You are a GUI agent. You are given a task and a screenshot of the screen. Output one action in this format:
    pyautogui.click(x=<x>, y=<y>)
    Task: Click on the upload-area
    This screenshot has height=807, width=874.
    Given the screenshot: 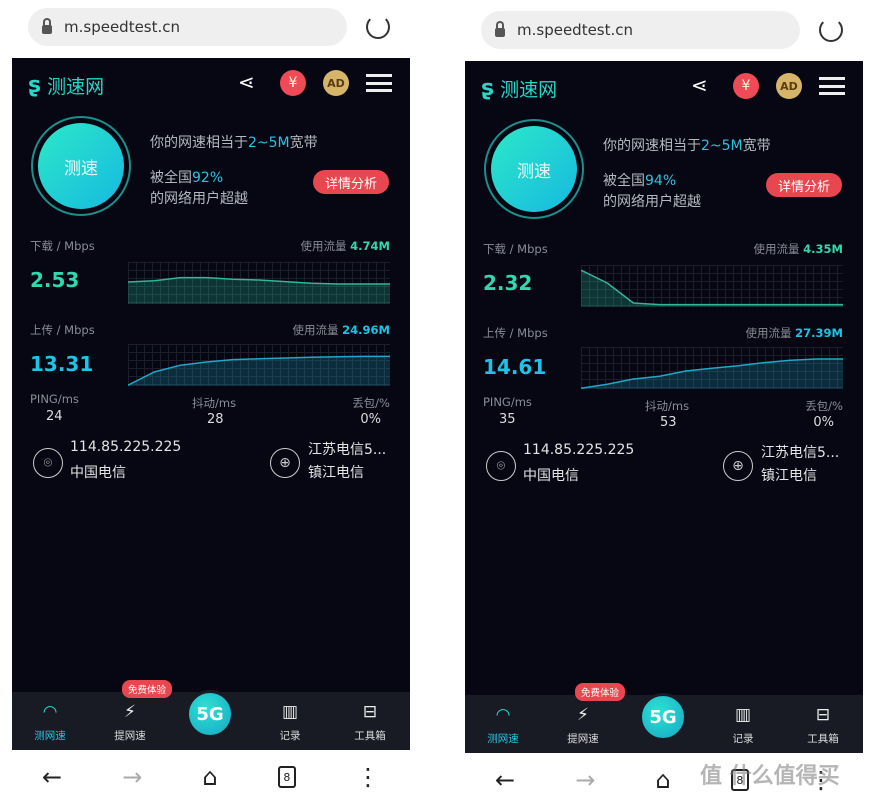 What is the action you would take?
    pyautogui.click(x=712, y=374)
    